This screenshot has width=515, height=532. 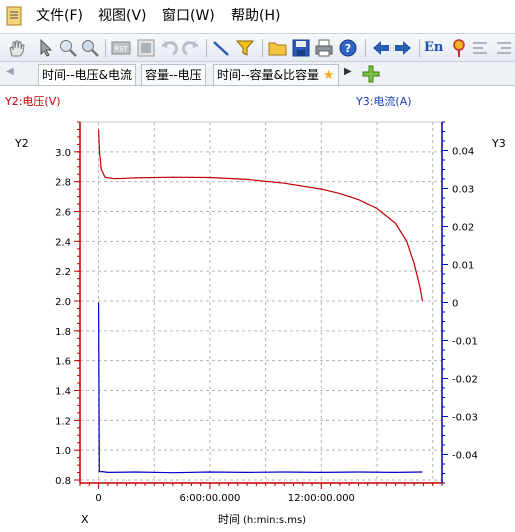 What do you see at coordinates (278, 48) in the screenshot?
I see `open-folder-icon` at bounding box center [278, 48].